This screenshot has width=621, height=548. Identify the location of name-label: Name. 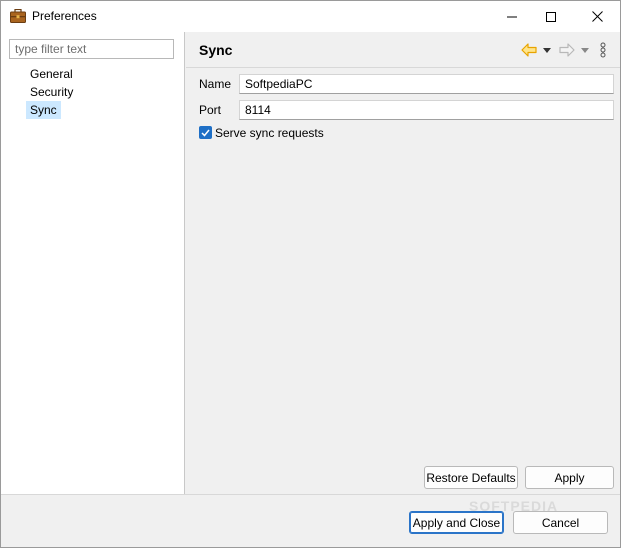
(215, 84).